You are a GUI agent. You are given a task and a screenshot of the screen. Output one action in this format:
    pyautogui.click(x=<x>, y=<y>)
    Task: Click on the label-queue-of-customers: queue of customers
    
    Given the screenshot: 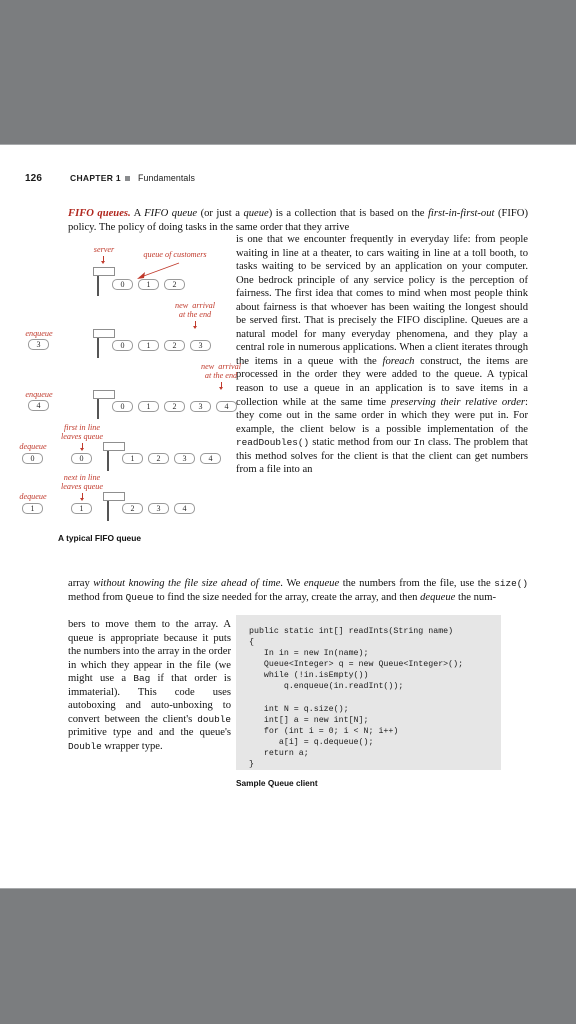 What is the action you would take?
    pyautogui.click(x=175, y=254)
    